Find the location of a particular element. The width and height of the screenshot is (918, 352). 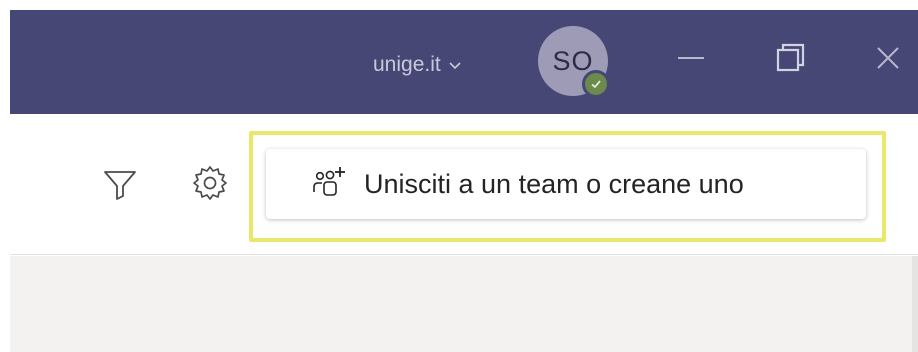

chevron-down-icon is located at coordinates (455, 65).